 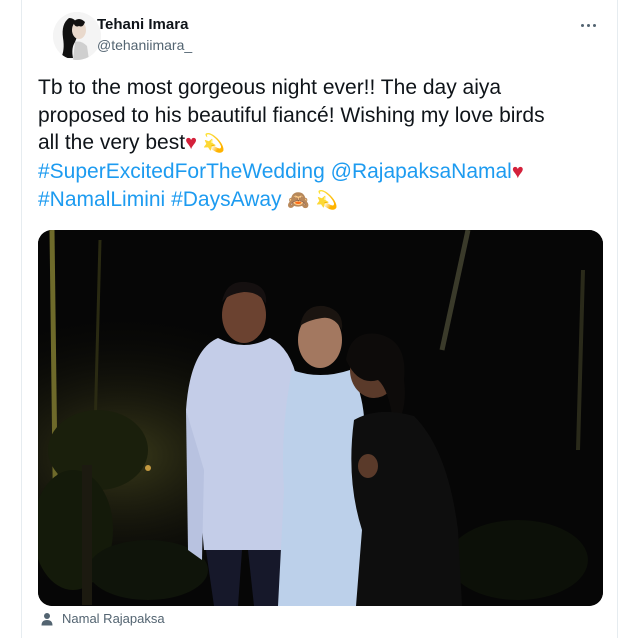 What do you see at coordinates (181, 171) in the screenshot?
I see `hashtag-super-excited: #SuperExcitedForTheWedding` at bounding box center [181, 171].